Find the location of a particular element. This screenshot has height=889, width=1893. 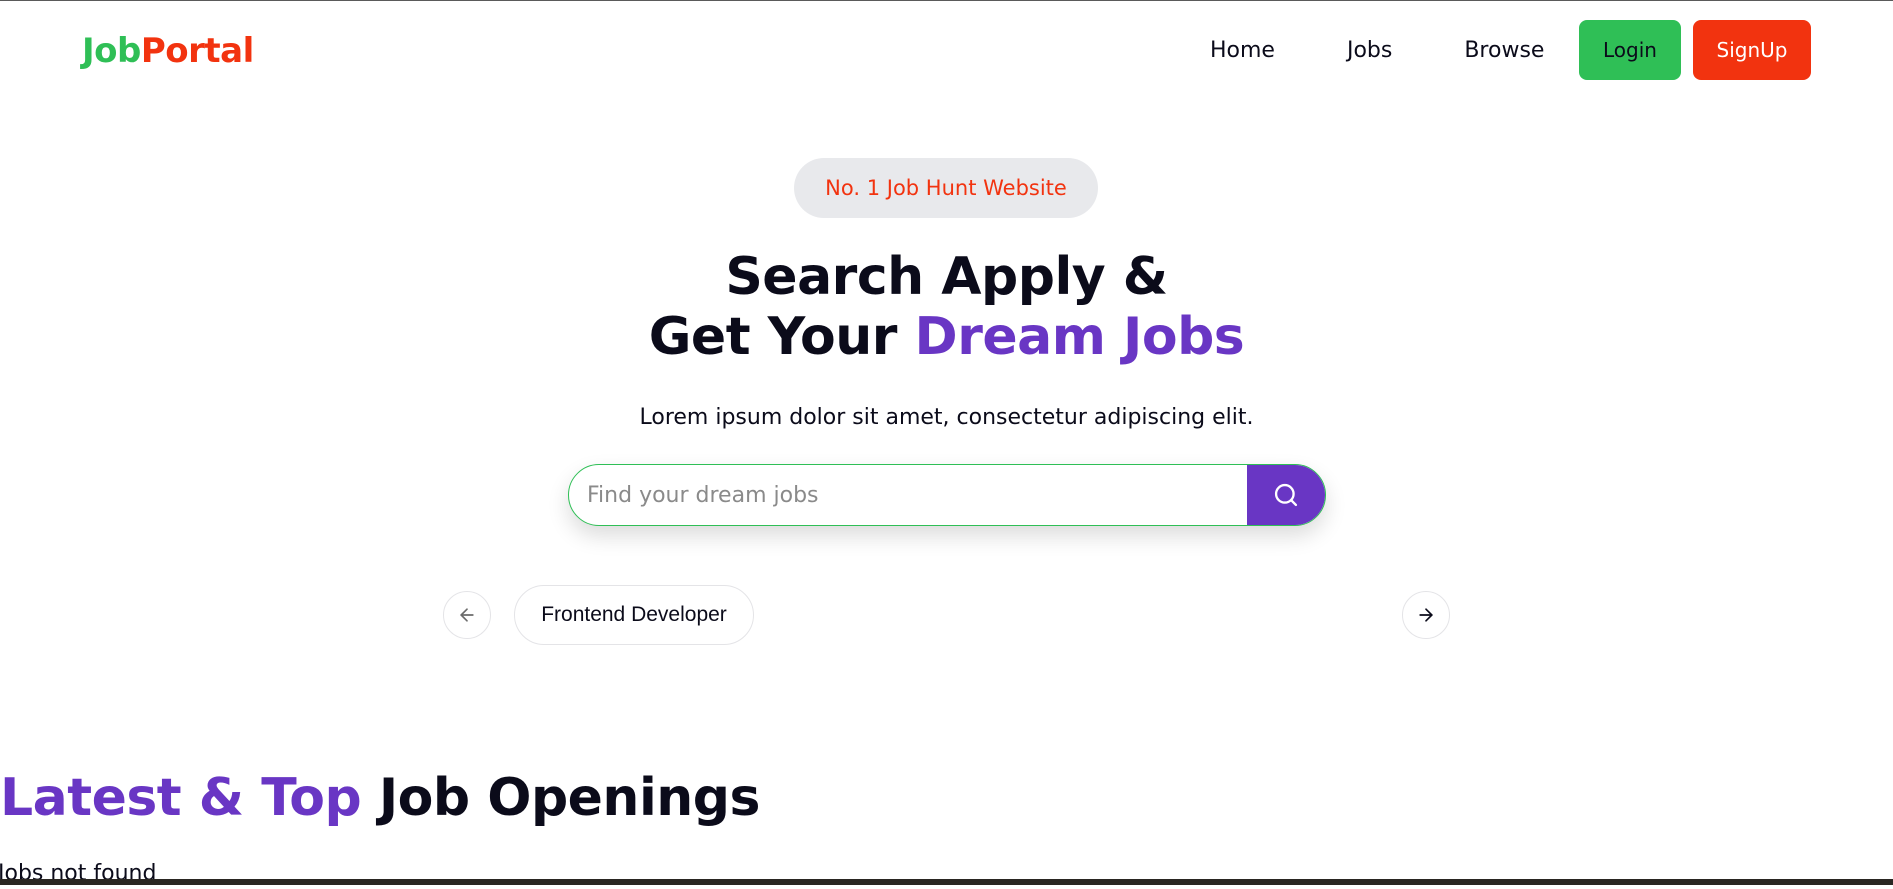

search-bar is located at coordinates (947, 495).